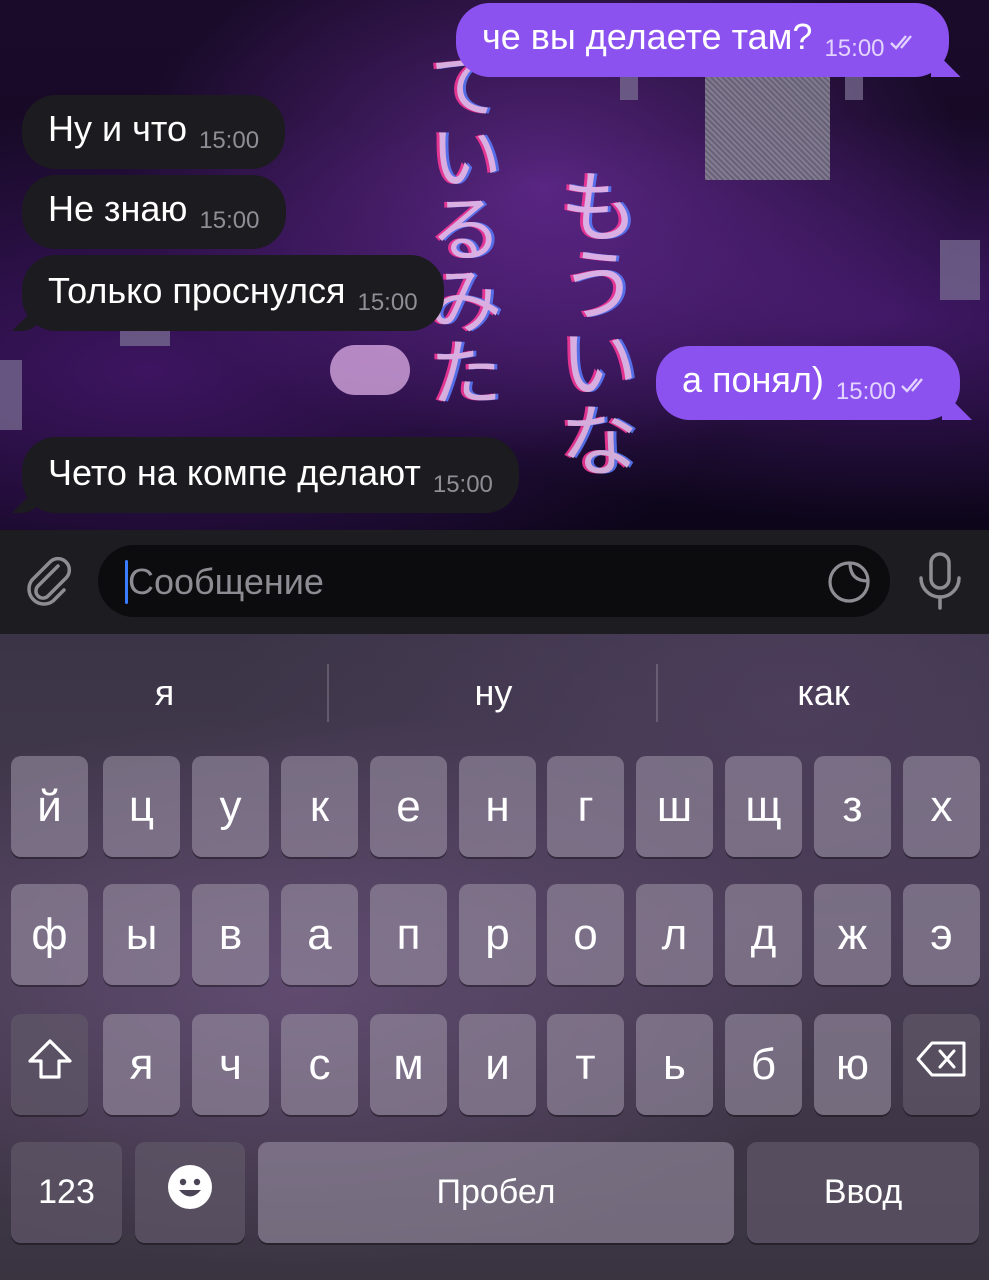  What do you see at coordinates (763, 1064) in the screenshot?
I see `key: б` at bounding box center [763, 1064].